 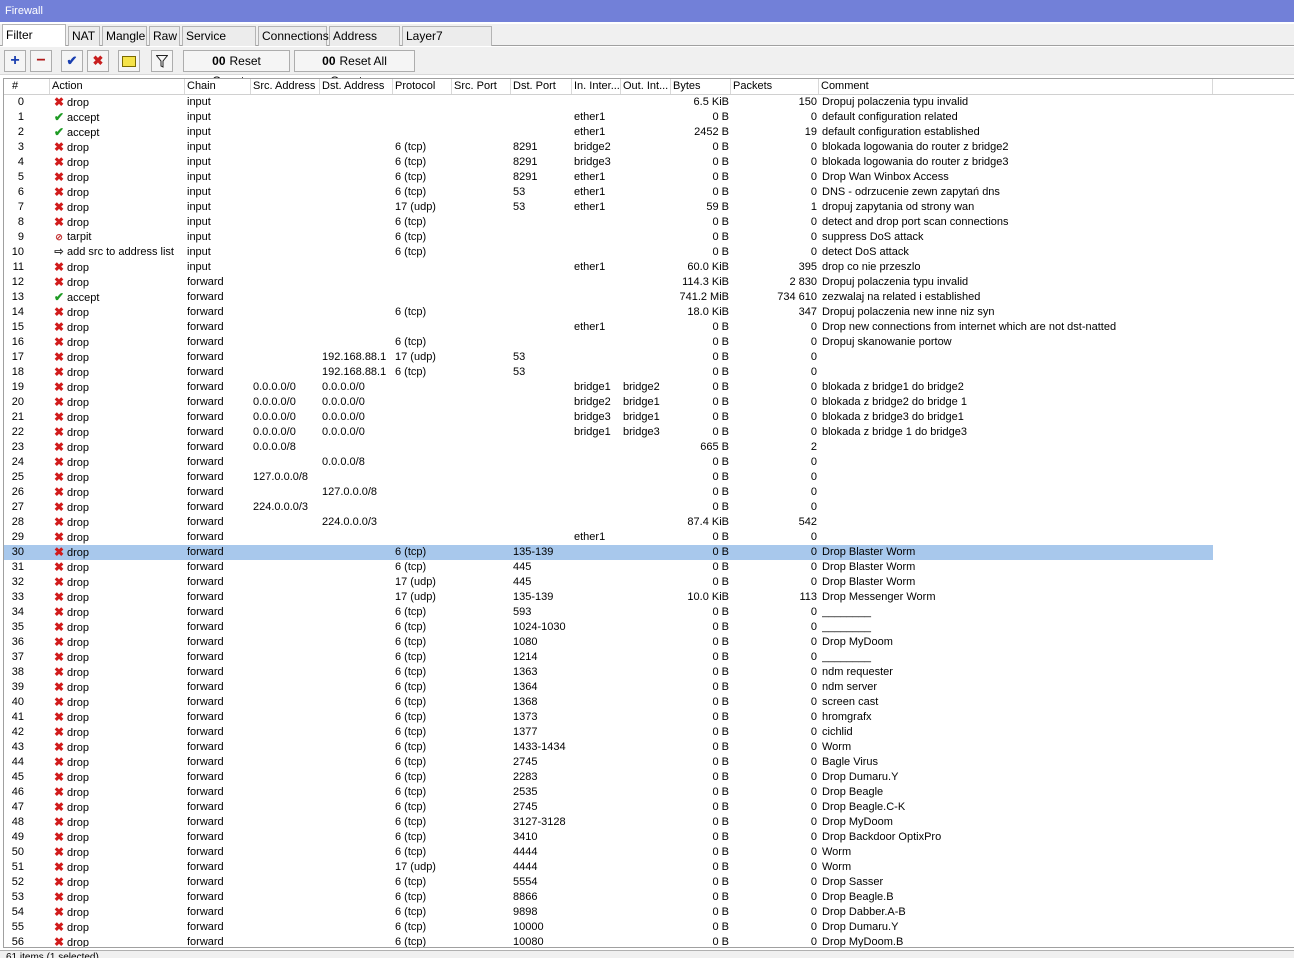 I want to click on tab-filter-rules: Filter Rules, so click(x=34, y=43).